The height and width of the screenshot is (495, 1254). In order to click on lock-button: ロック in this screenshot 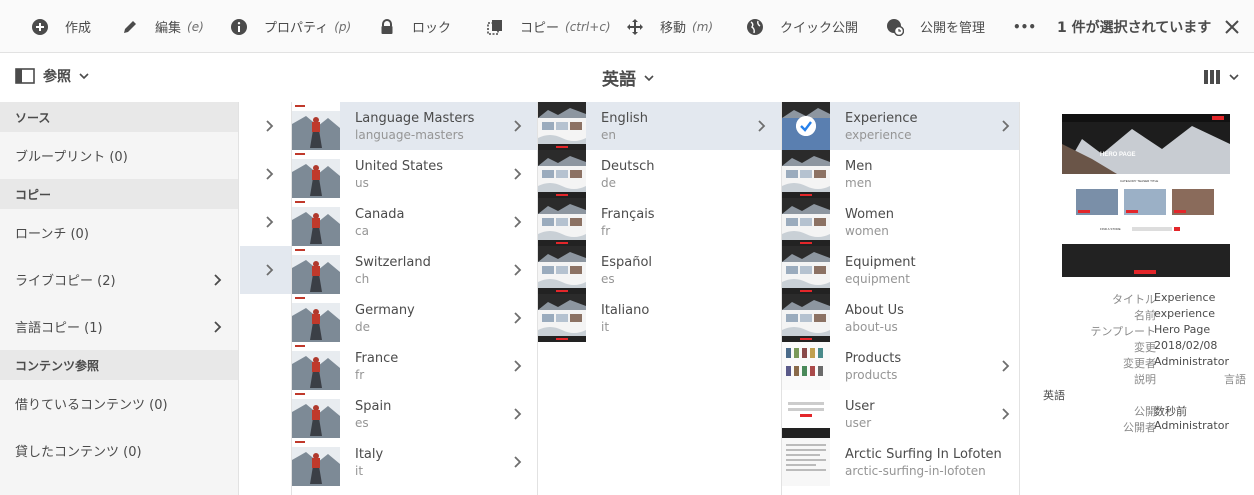, I will do `click(414, 26)`.